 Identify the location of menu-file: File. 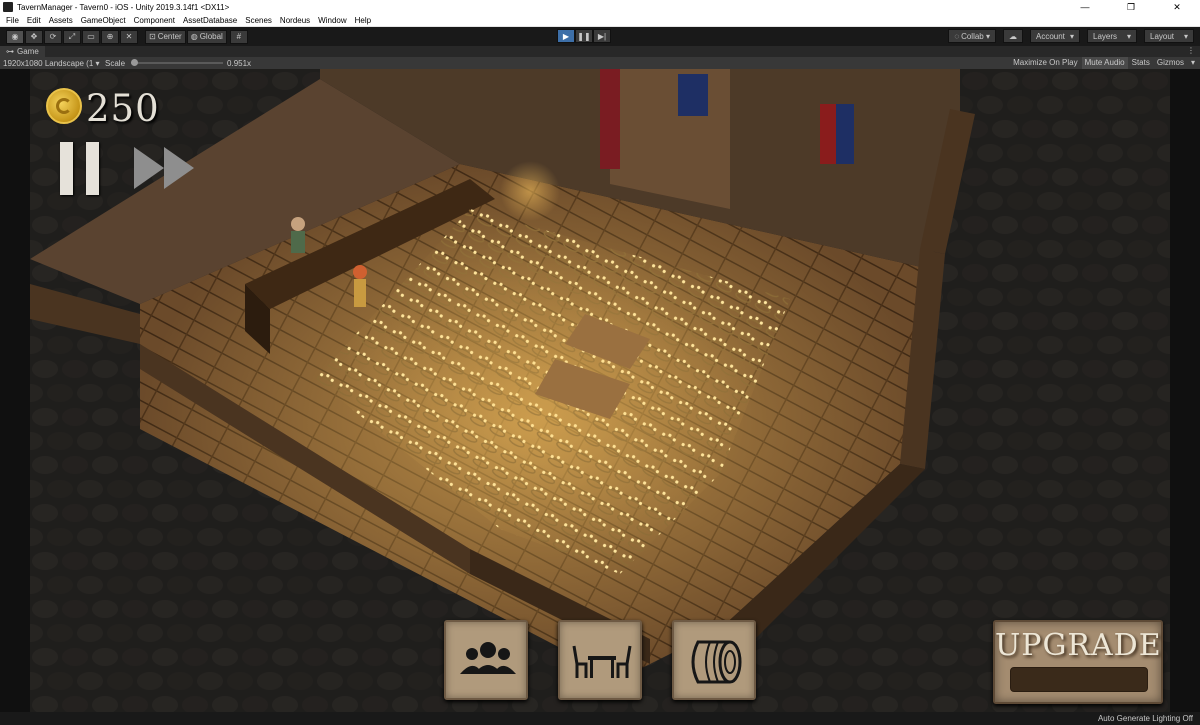
(12, 20).